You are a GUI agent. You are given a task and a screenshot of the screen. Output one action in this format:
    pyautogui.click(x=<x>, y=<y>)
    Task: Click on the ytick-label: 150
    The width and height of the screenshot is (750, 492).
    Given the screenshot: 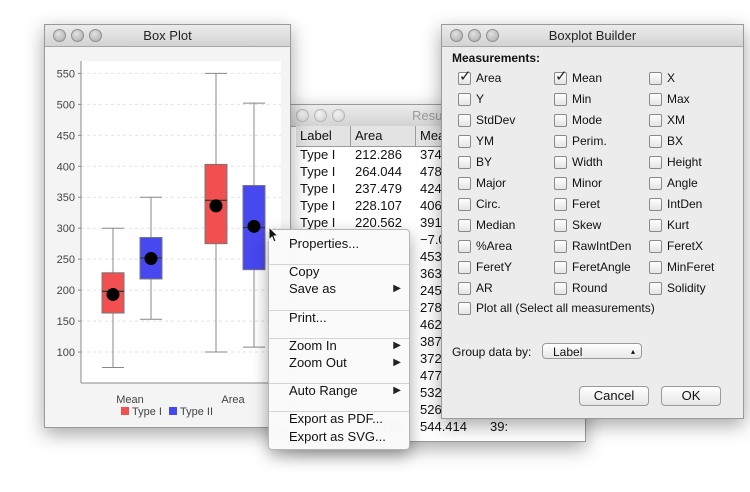 What is the action you would take?
    pyautogui.click(x=66, y=322)
    